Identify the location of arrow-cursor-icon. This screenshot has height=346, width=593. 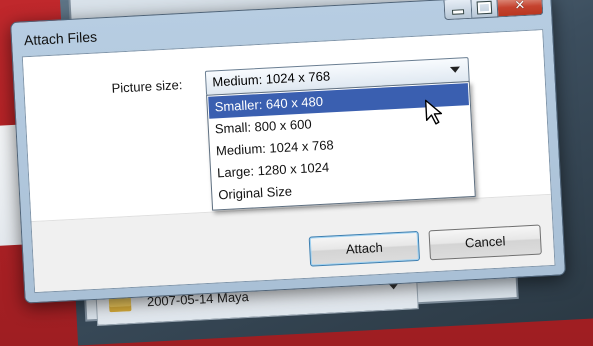
(433, 112).